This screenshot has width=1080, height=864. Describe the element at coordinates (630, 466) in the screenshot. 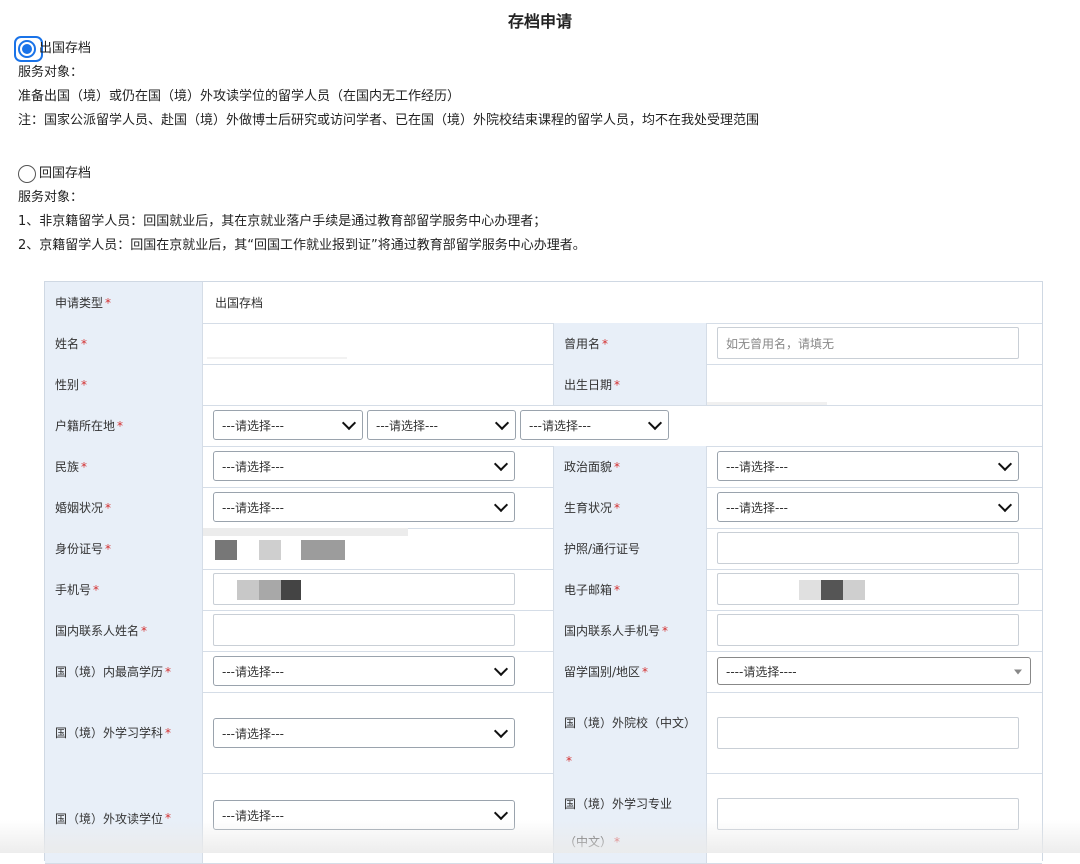

I see `political-label: 政治面貌 *` at that location.